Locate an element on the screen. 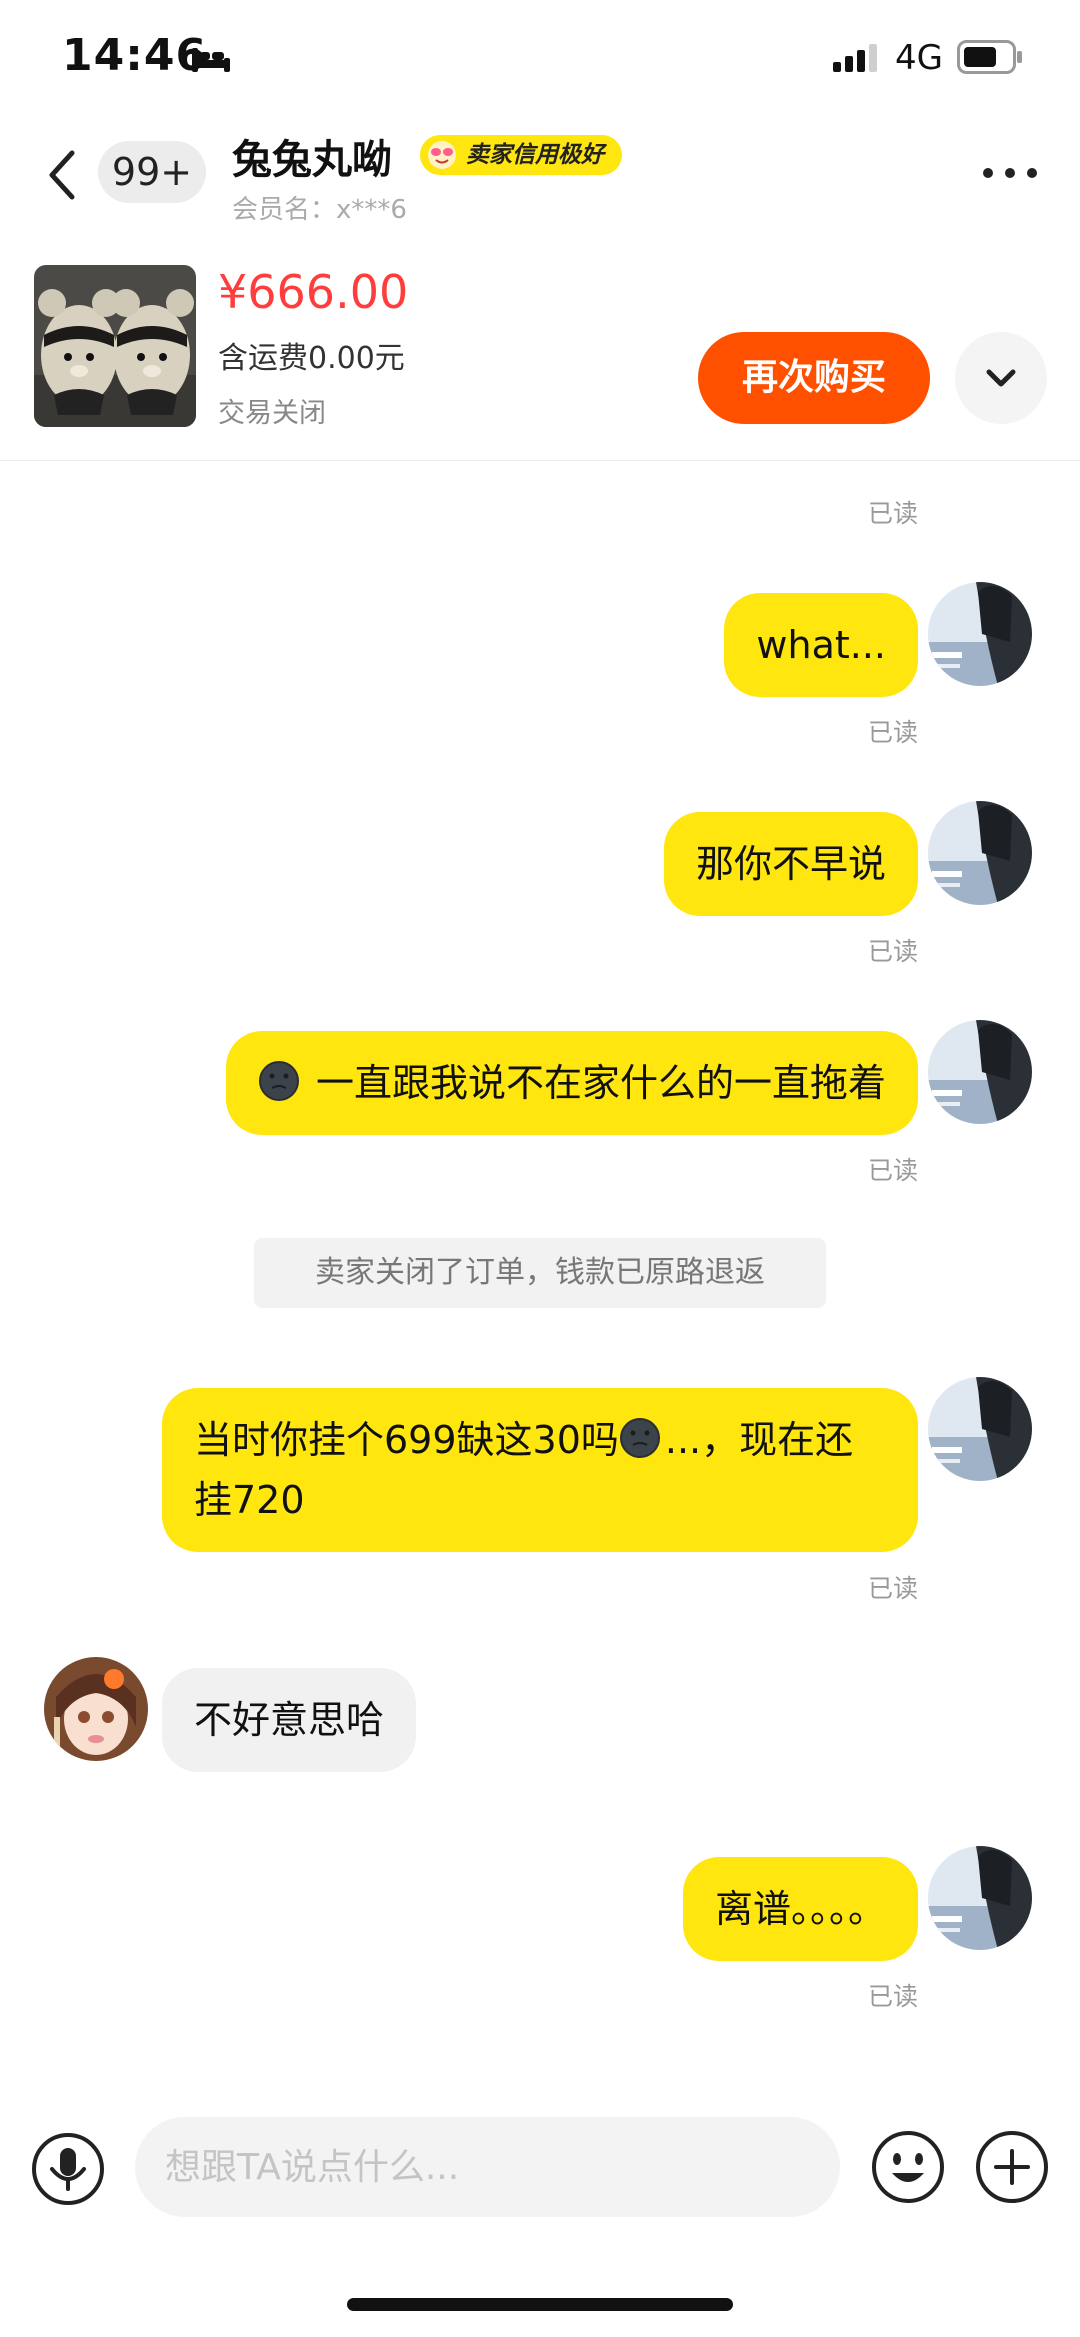  product-thumbnail is located at coordinates (115, 346).